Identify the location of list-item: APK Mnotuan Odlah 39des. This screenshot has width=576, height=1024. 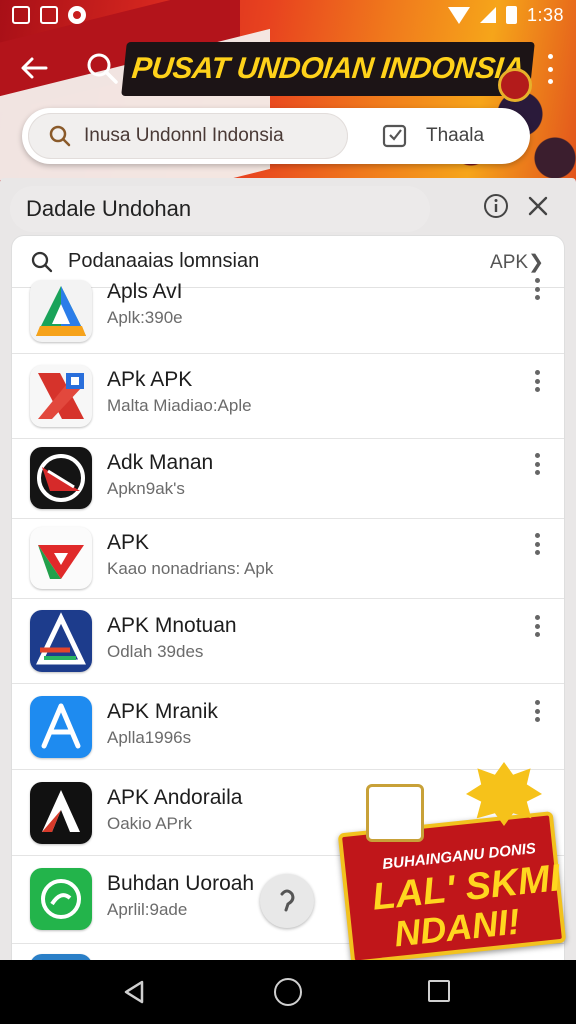
(288, 641).